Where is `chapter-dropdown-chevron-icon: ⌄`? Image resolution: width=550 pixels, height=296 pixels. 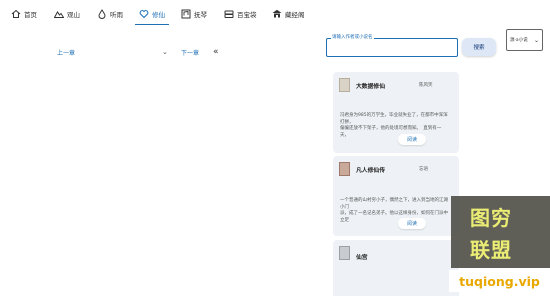 chapter-dropdown-chevron-icon: ⌄ is located at coordinates (165, 52).